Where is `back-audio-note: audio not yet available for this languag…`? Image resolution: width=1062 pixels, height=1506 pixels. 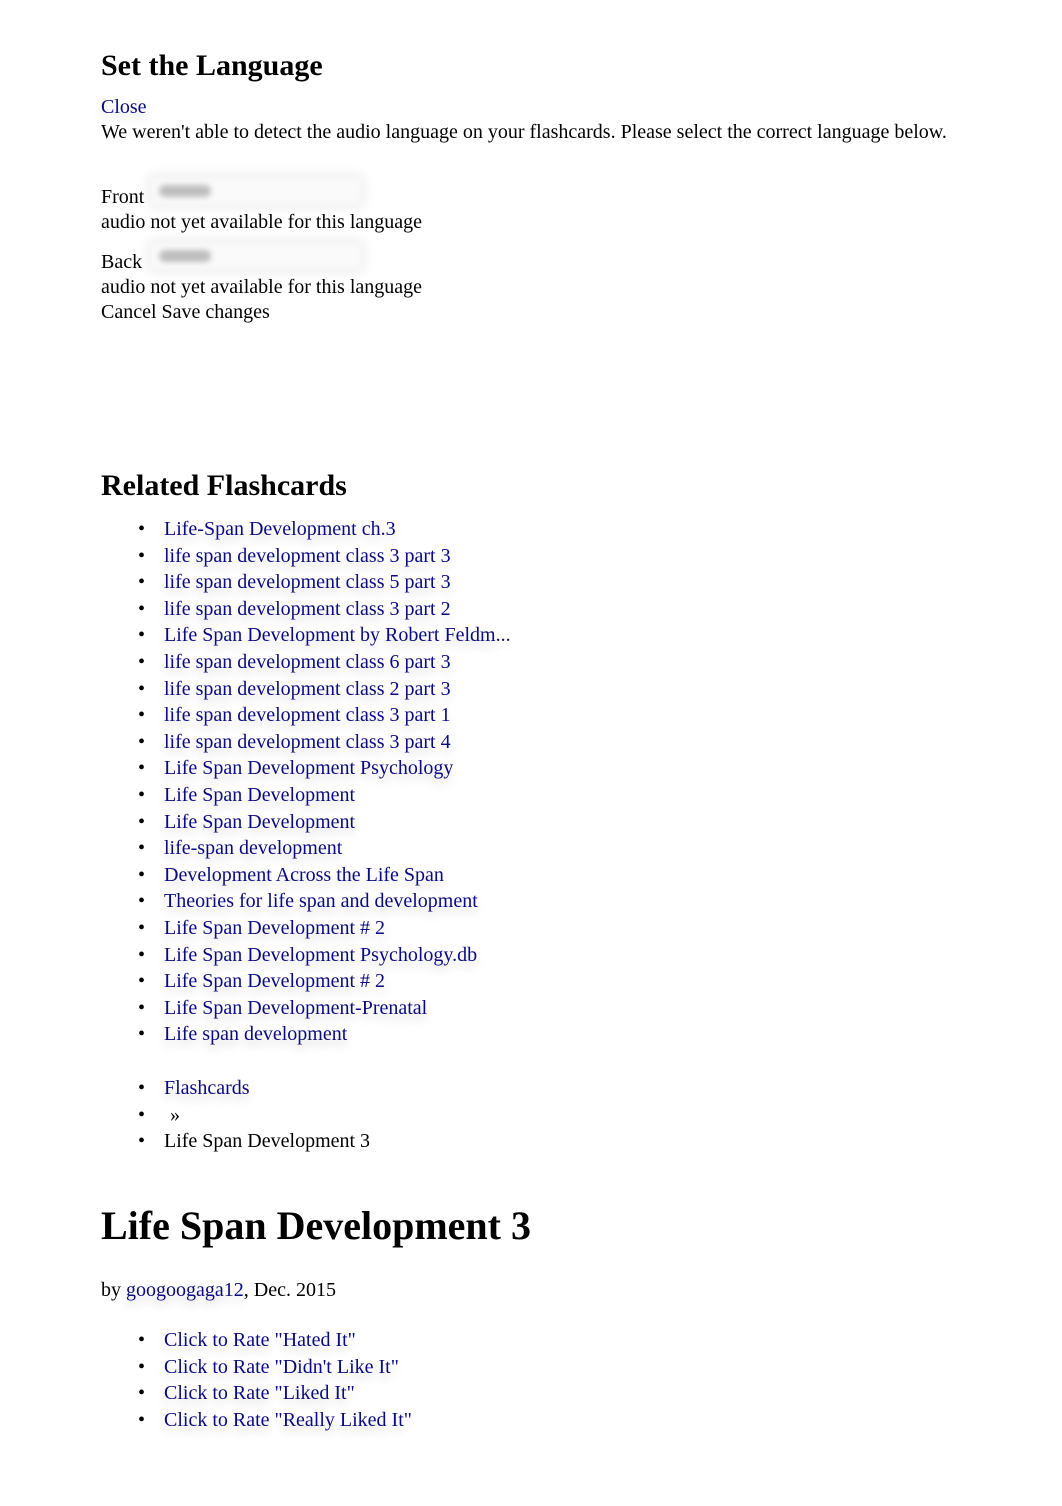
back-audio-note: audio not yet available for this languag… is located at coordinates (262, 287).